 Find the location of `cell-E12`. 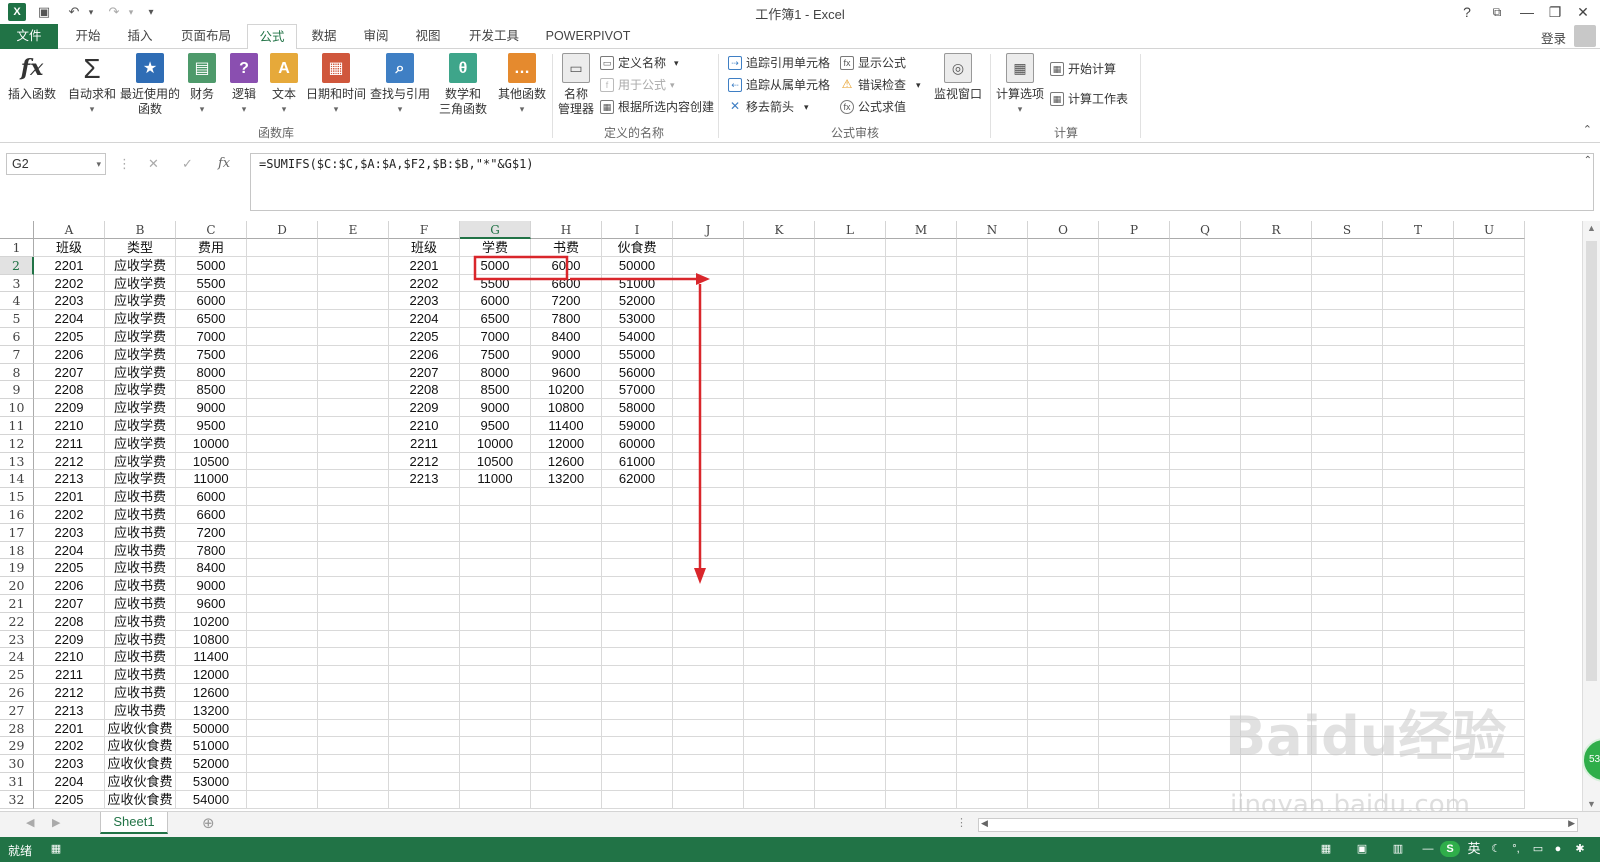

cell-E12 is located at coordinates (353, 443).